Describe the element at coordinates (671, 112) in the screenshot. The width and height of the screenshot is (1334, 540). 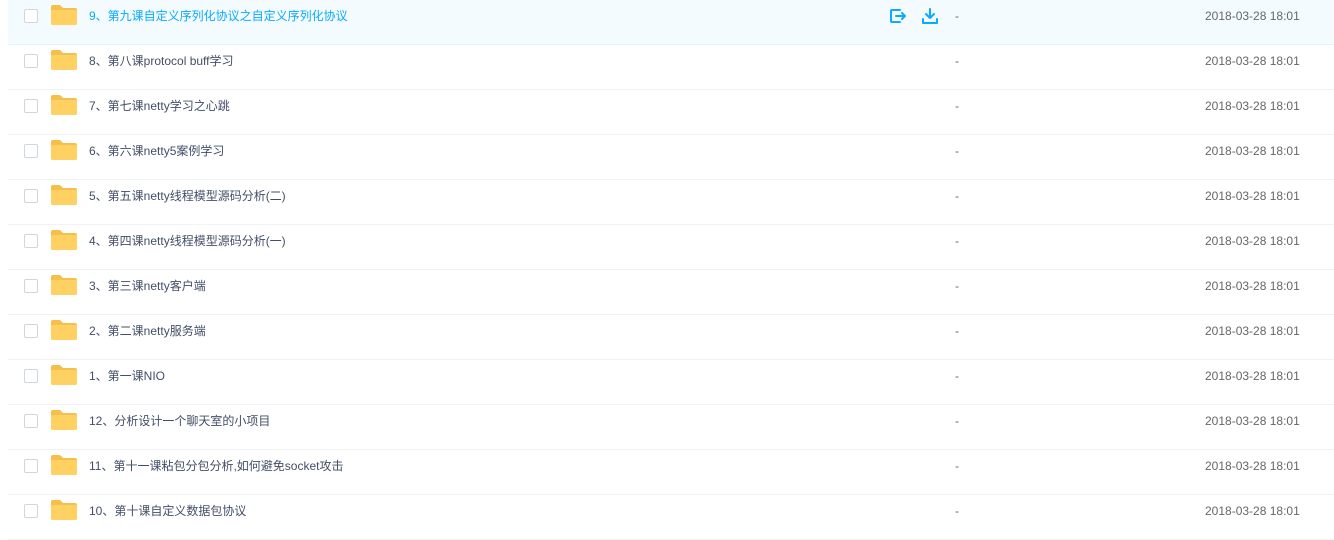
I see `file-row: 7、第七课netty学习之心跳 - 2018-03-28 18:01` at that location.